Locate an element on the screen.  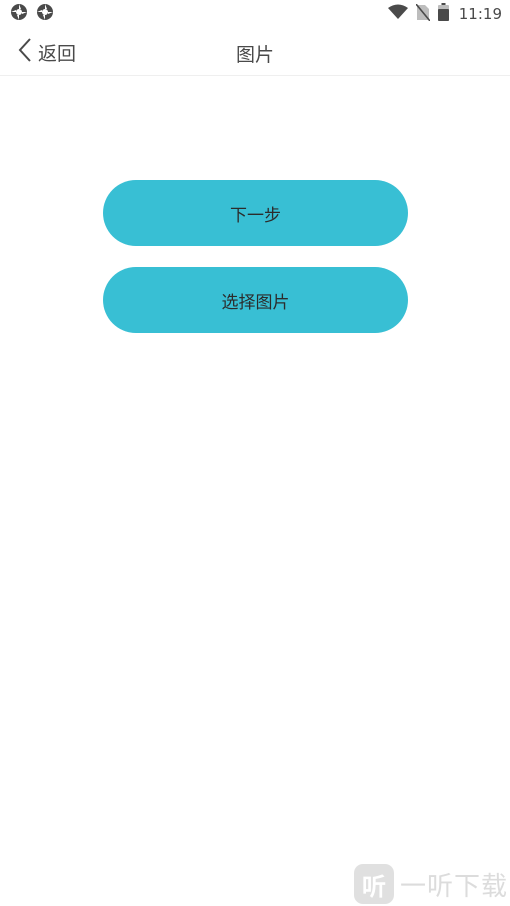
chevron-left-icon is located at coordinates (25, 52).